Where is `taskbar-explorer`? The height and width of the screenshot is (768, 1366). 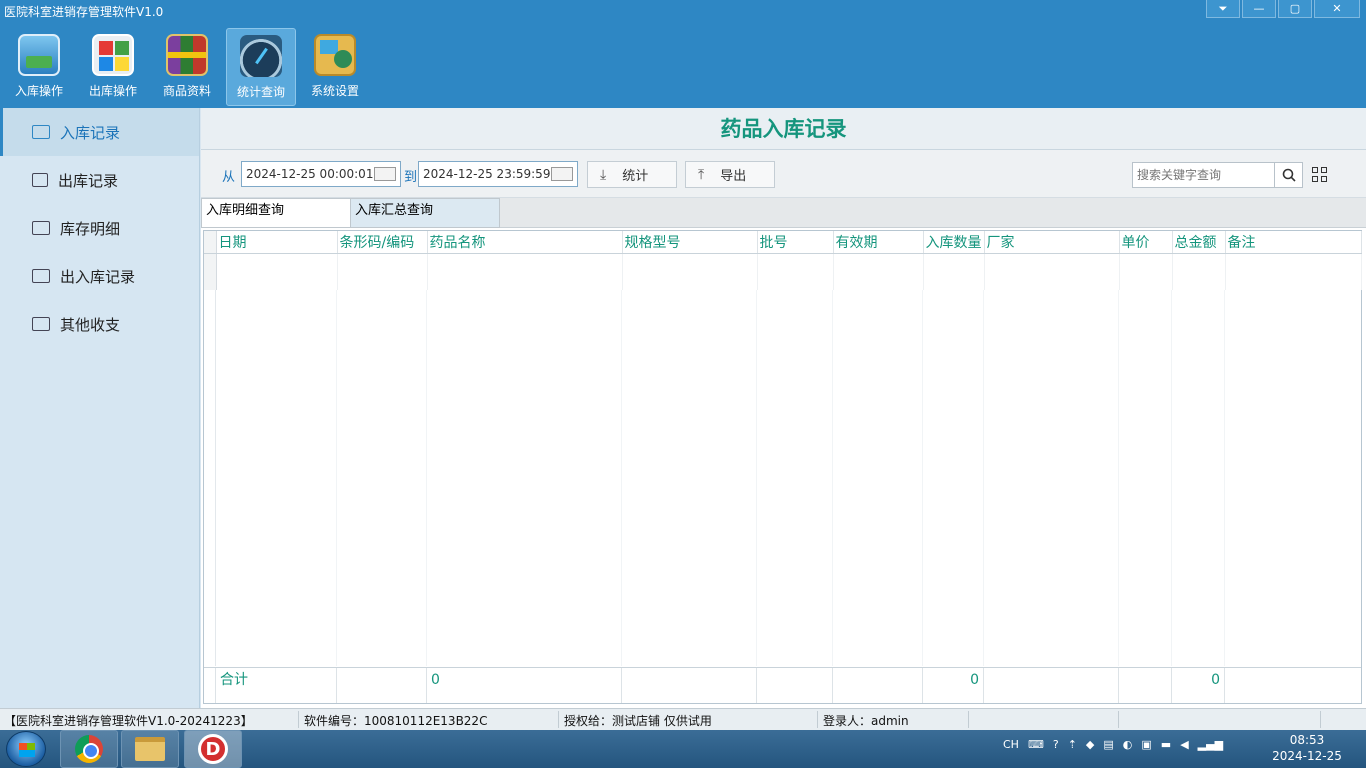
taskbar-explorer is located at coordinates (150, 749).